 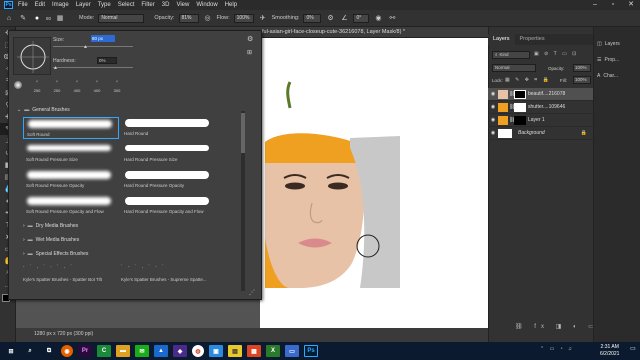 I want to click on pressure-size-icon: ◉, so click(x=378, y=18).